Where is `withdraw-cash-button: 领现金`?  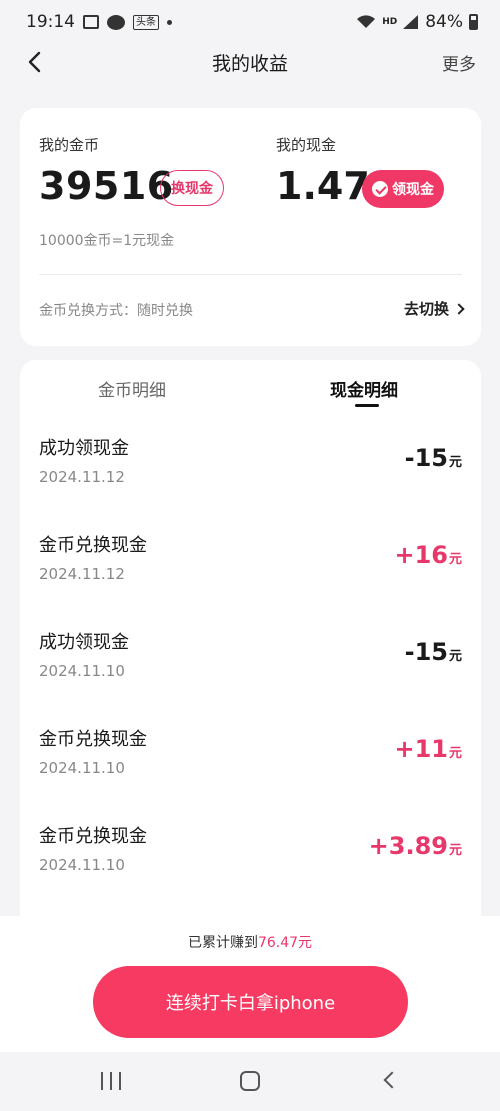
withdraw-cash-button: 领现金 is located at coordinates (403, 189).